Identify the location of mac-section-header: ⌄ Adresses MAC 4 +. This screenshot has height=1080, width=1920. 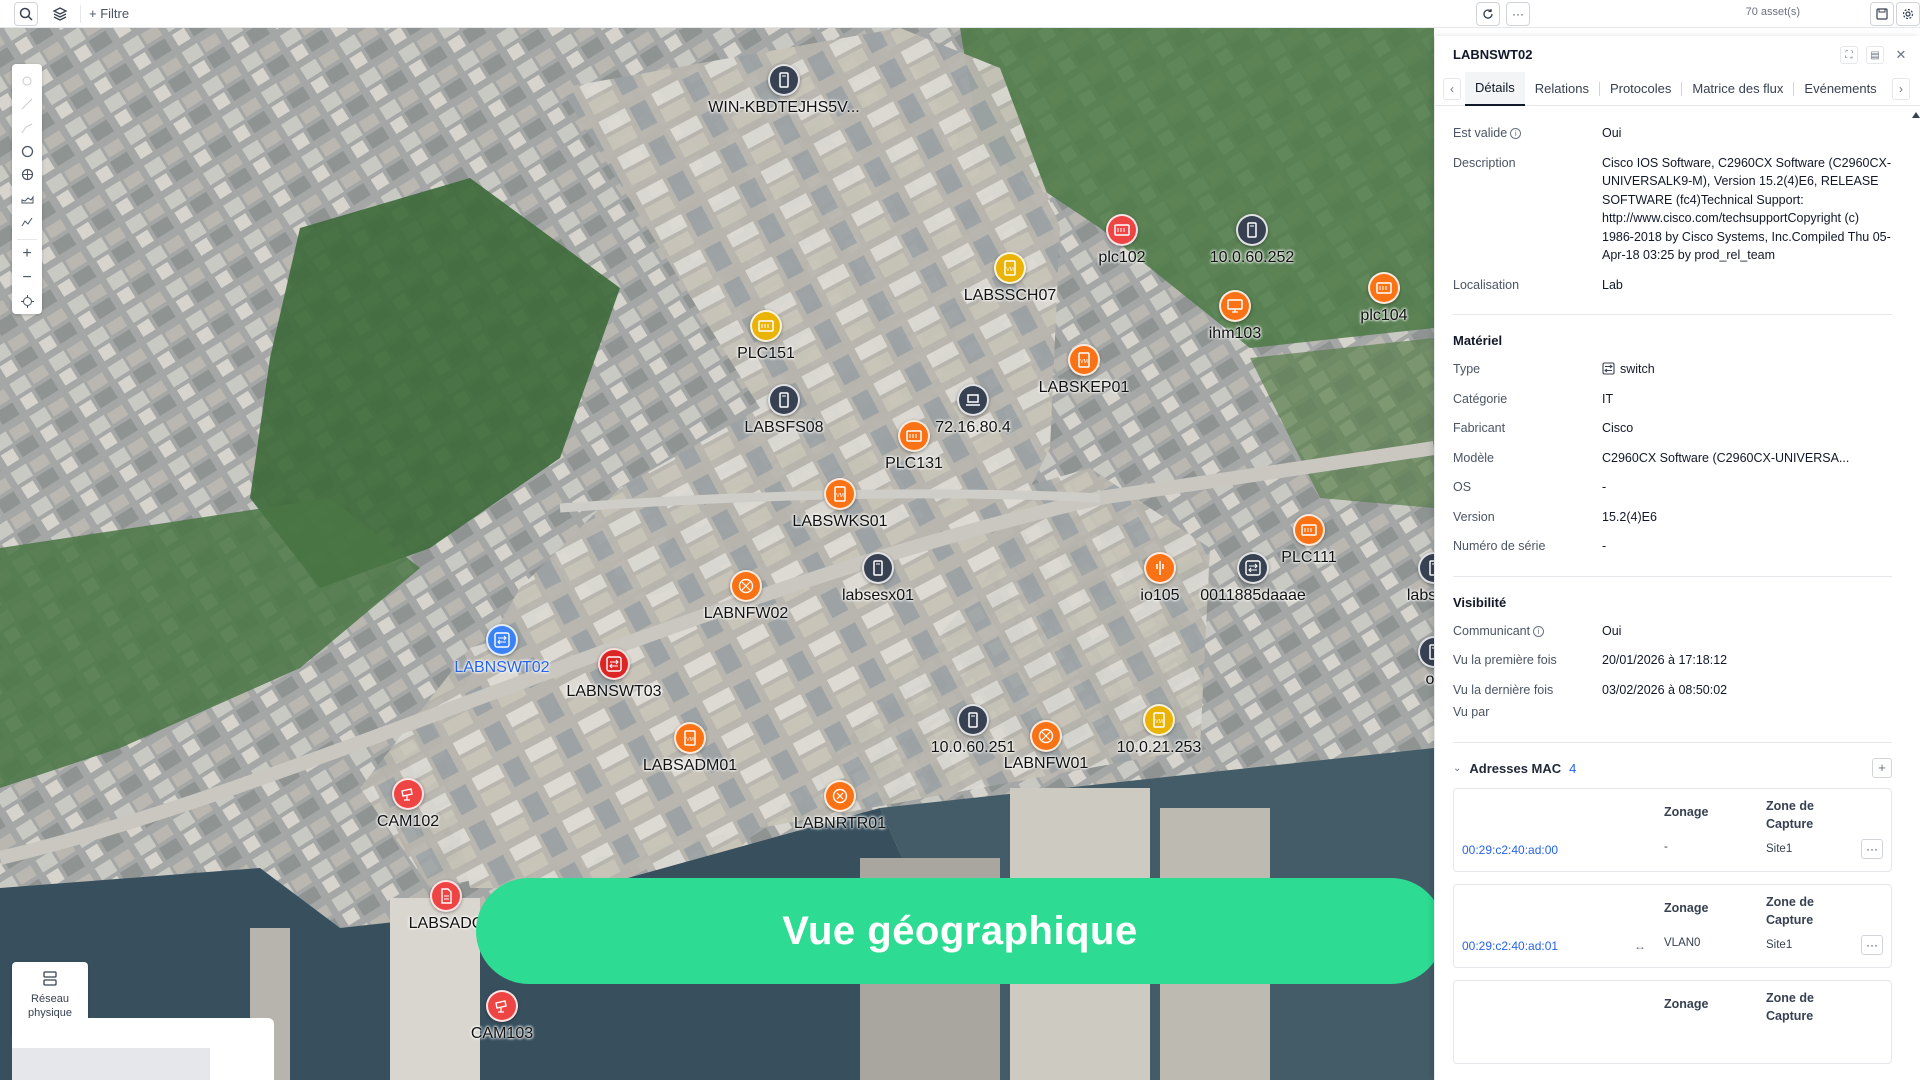
(1672, 767).